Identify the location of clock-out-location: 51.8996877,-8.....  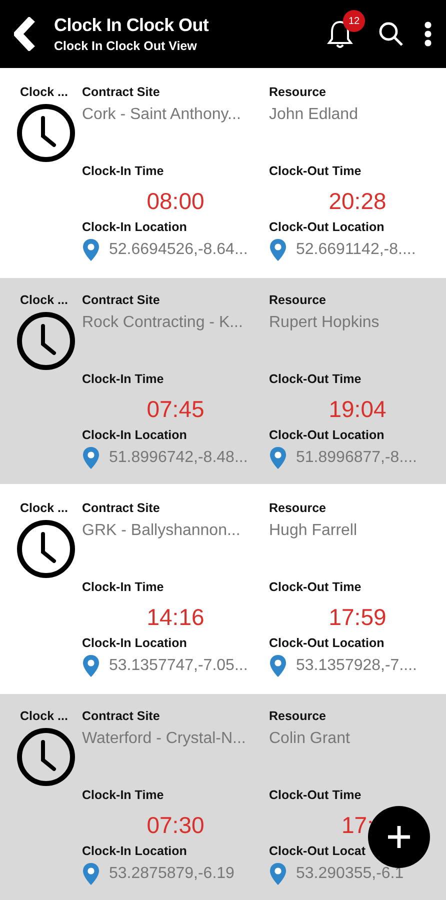
(356, 458).